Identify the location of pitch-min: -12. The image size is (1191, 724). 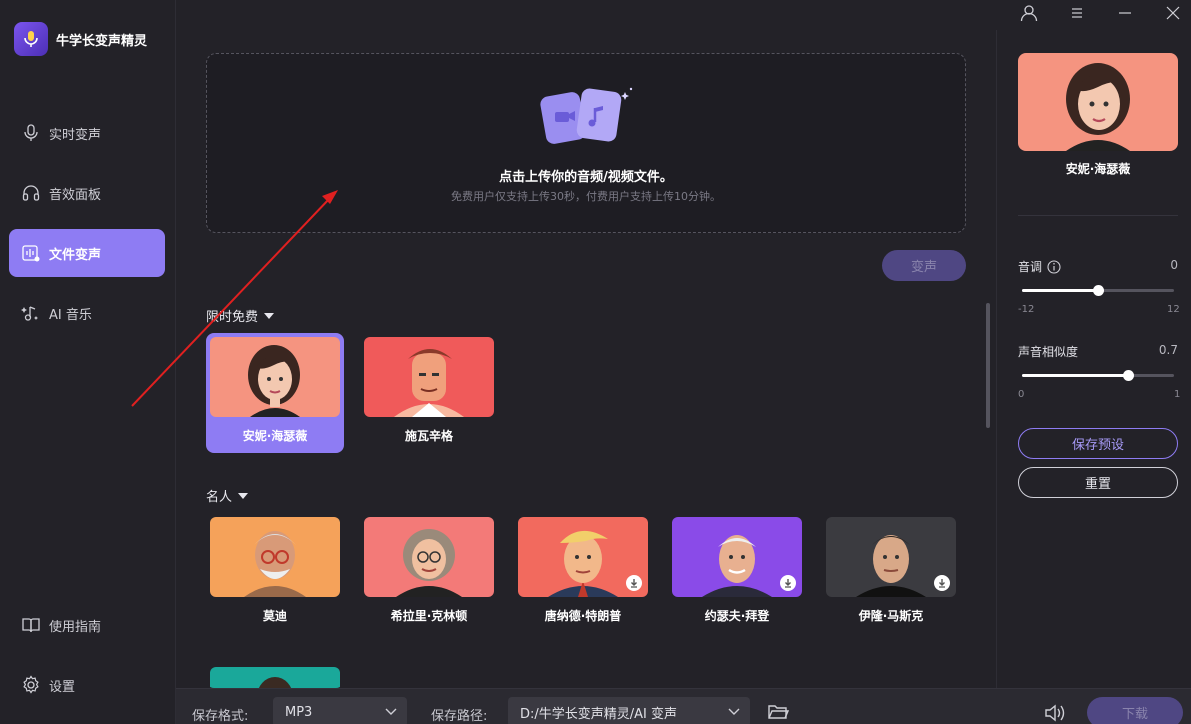
(1026, 309).